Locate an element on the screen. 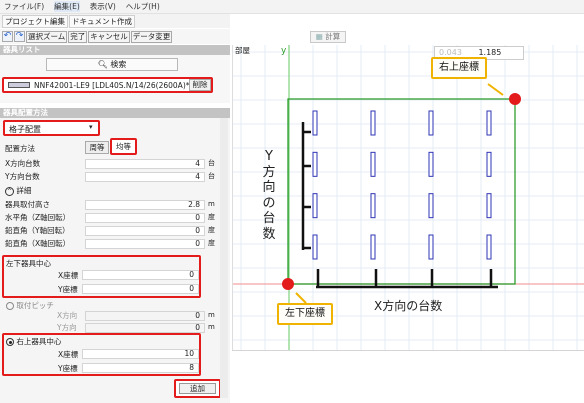  callout-upper-right: 右上座標 is located at coordinates (459, 68).